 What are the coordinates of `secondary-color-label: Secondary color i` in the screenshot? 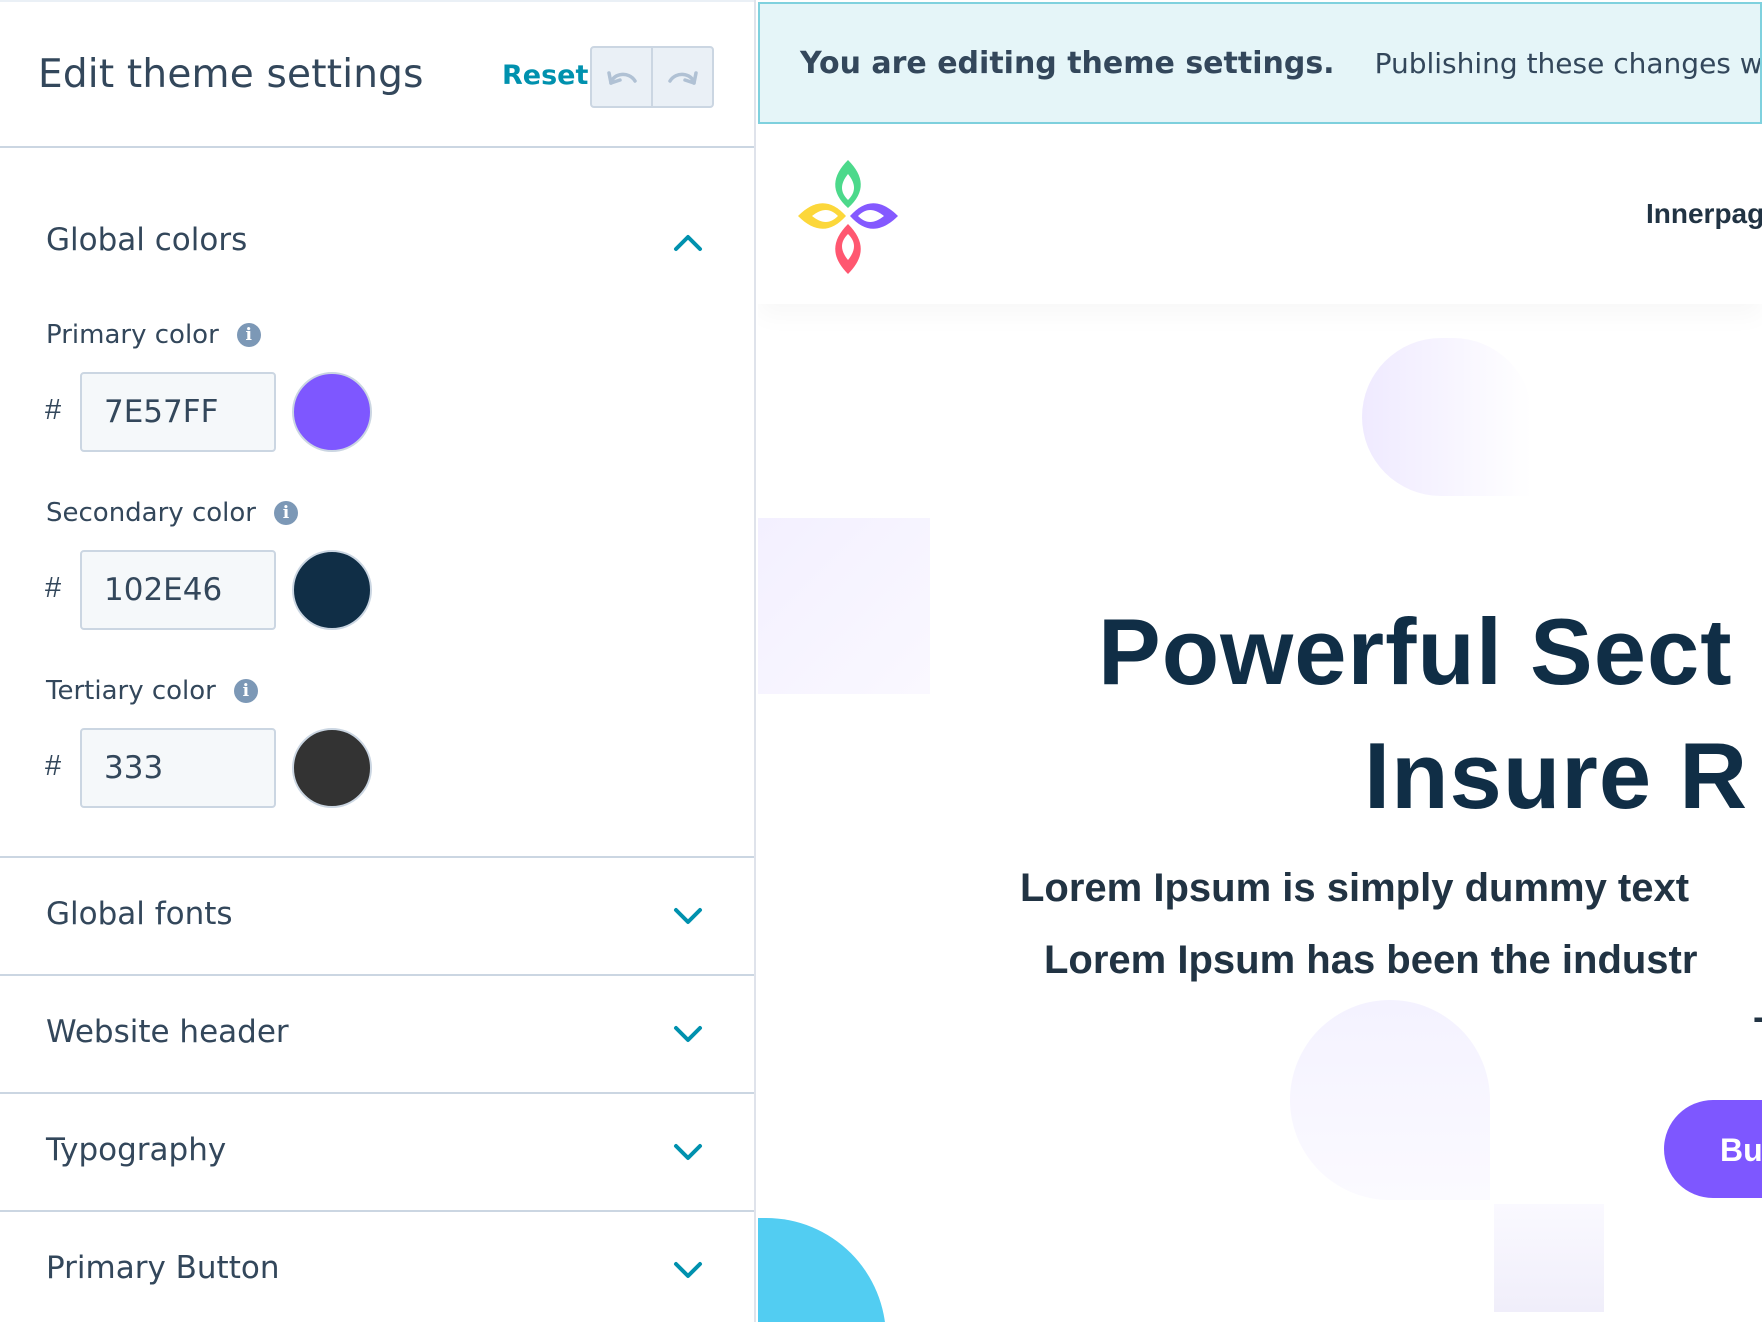 It's located at (172, 513).